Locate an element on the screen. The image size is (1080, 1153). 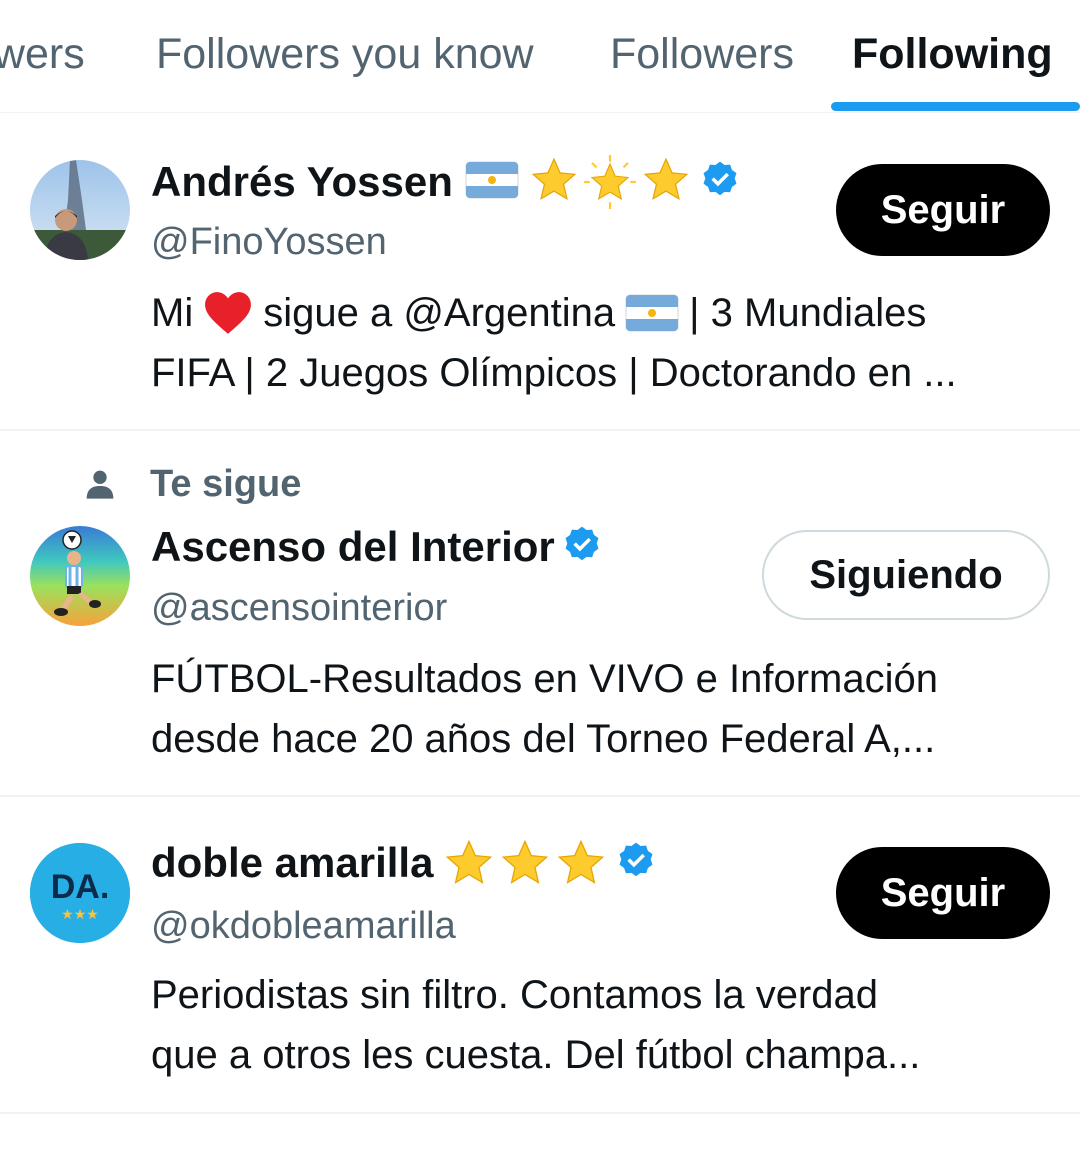
name-line: Ascenso del Interior is located at coordinates (377, 547).